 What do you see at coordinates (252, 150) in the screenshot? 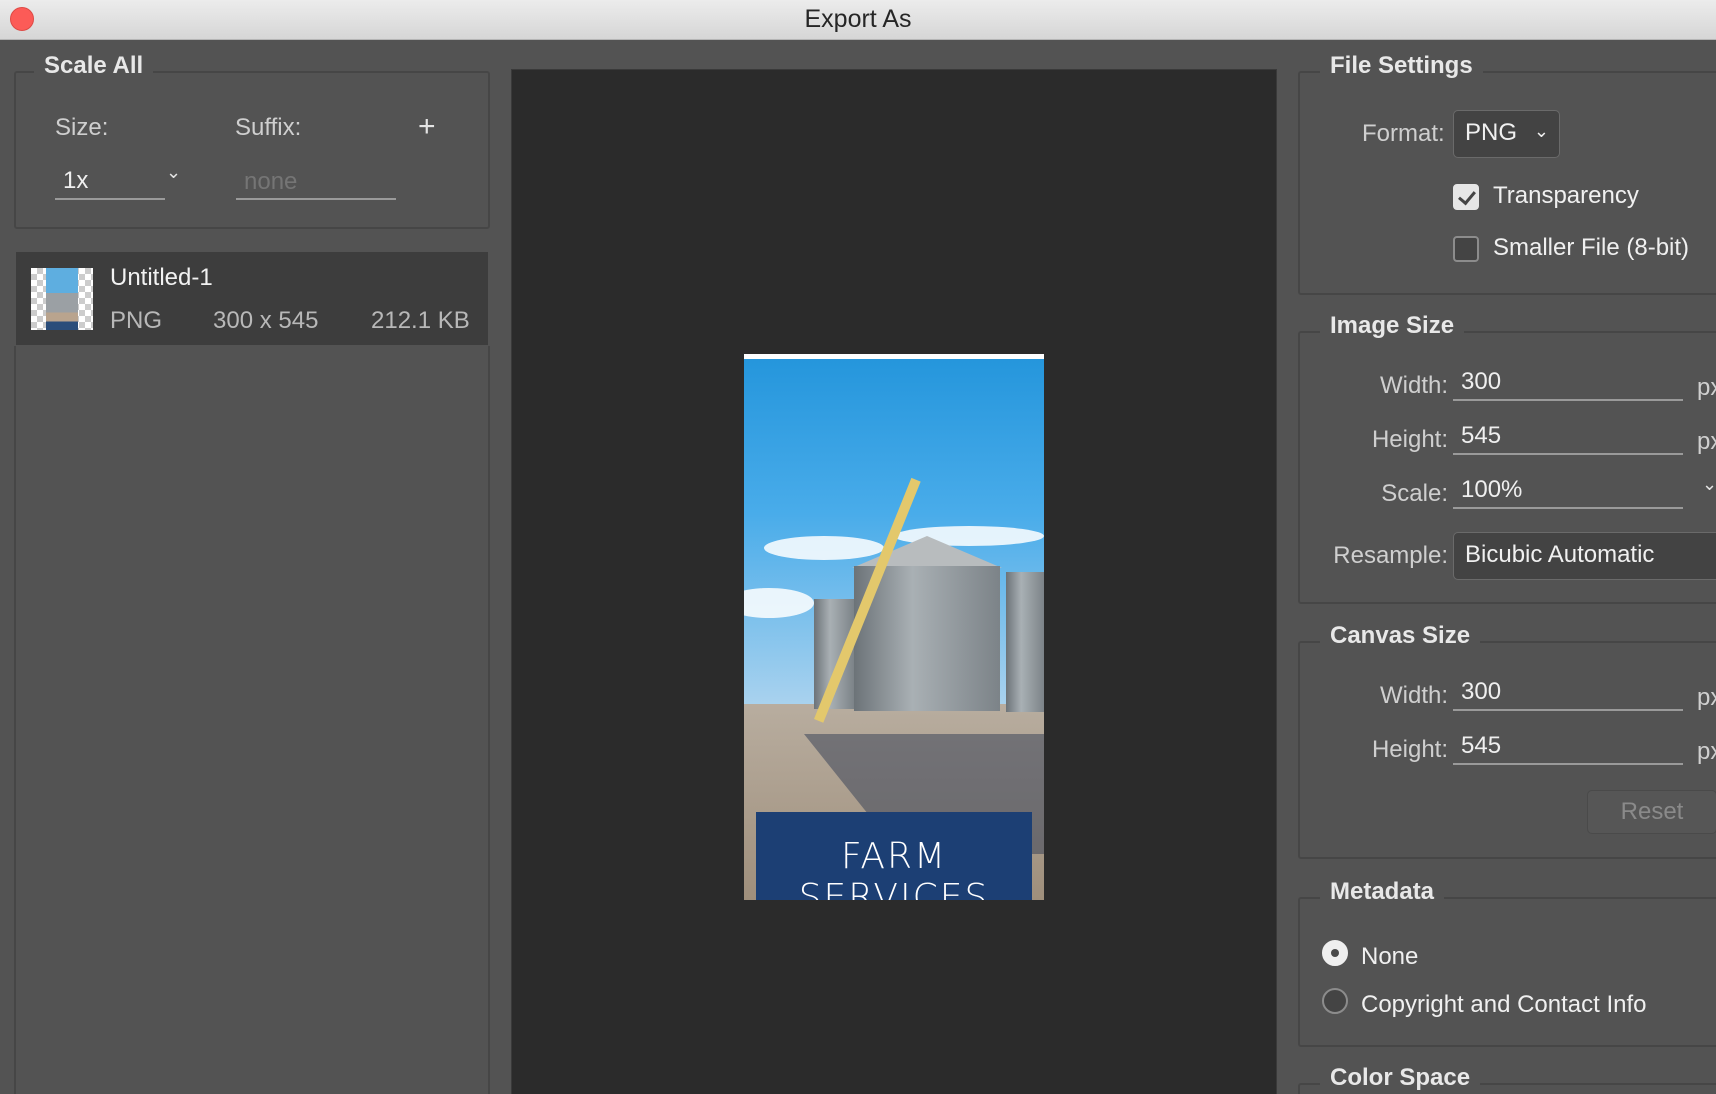
I see `scale-all-group` at bounding box center [252, 150].